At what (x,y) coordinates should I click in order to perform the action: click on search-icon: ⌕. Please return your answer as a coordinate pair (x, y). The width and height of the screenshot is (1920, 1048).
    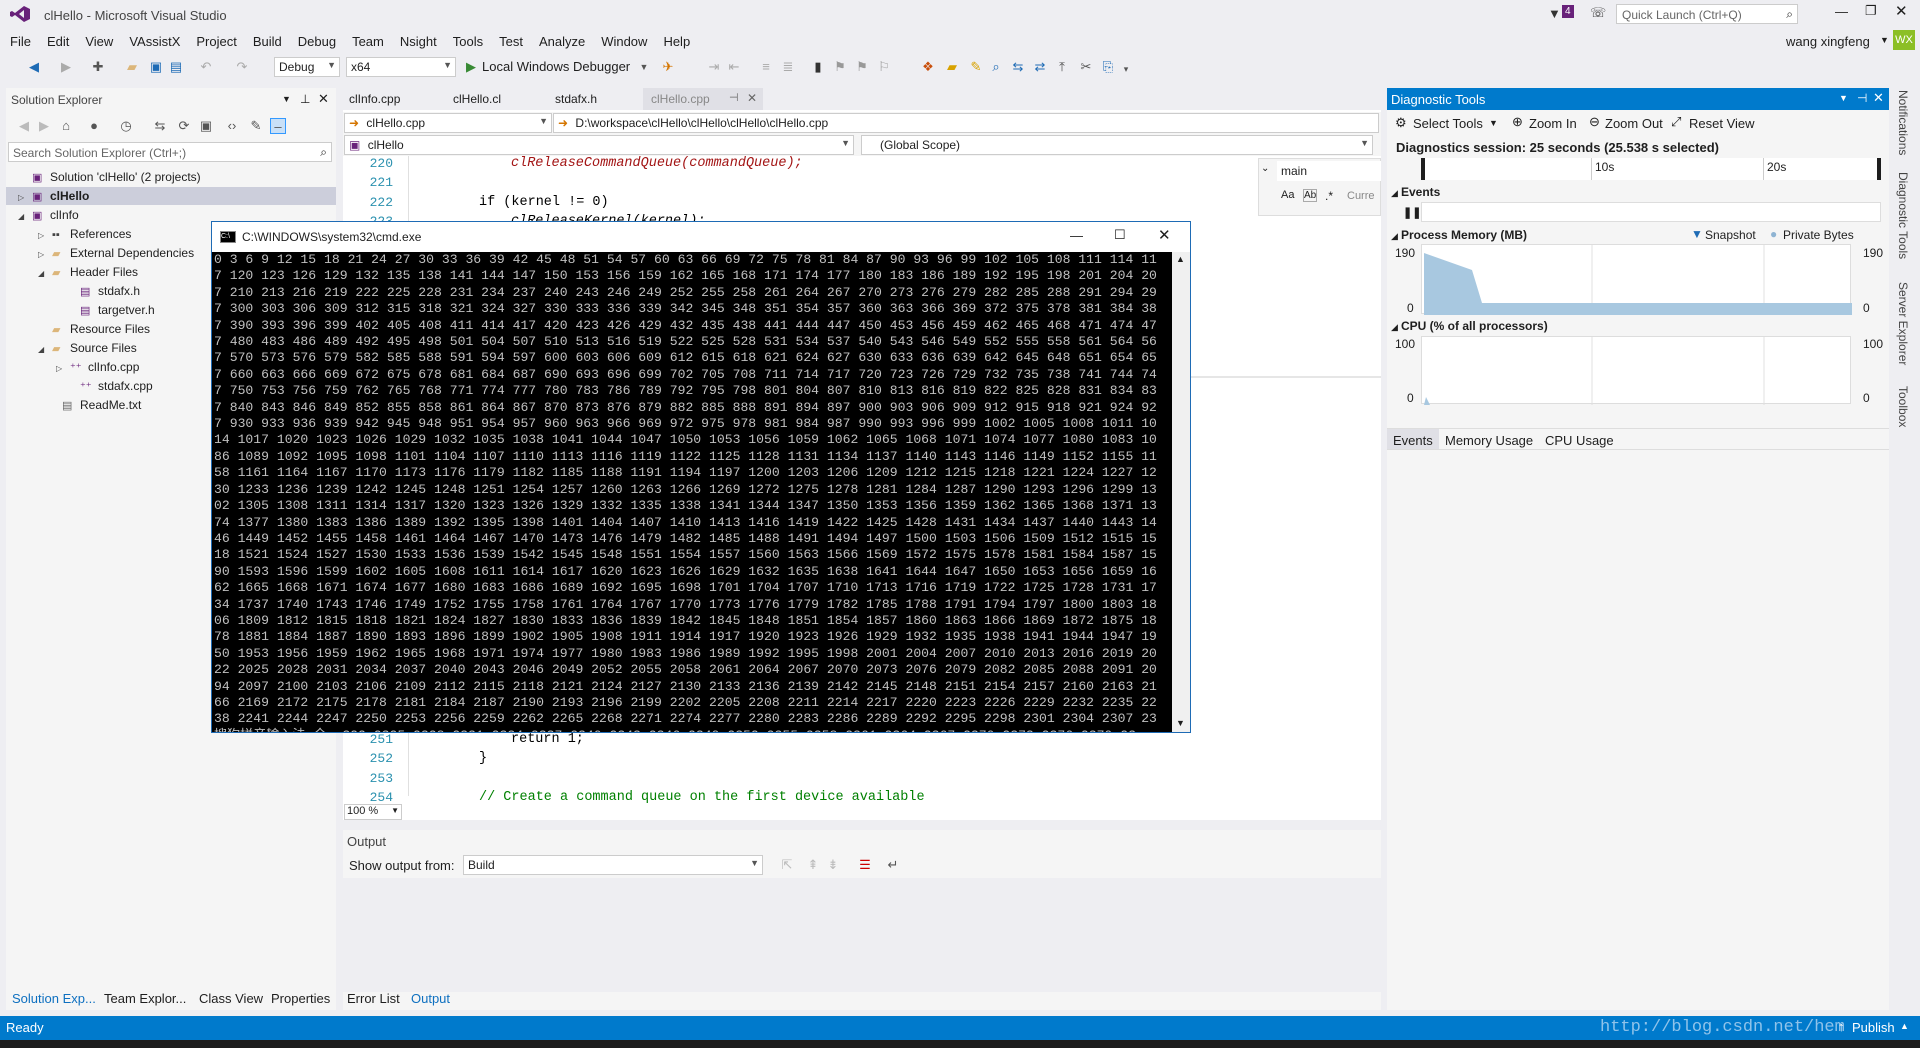
    Looking at the image, I should click on (1789, 14).